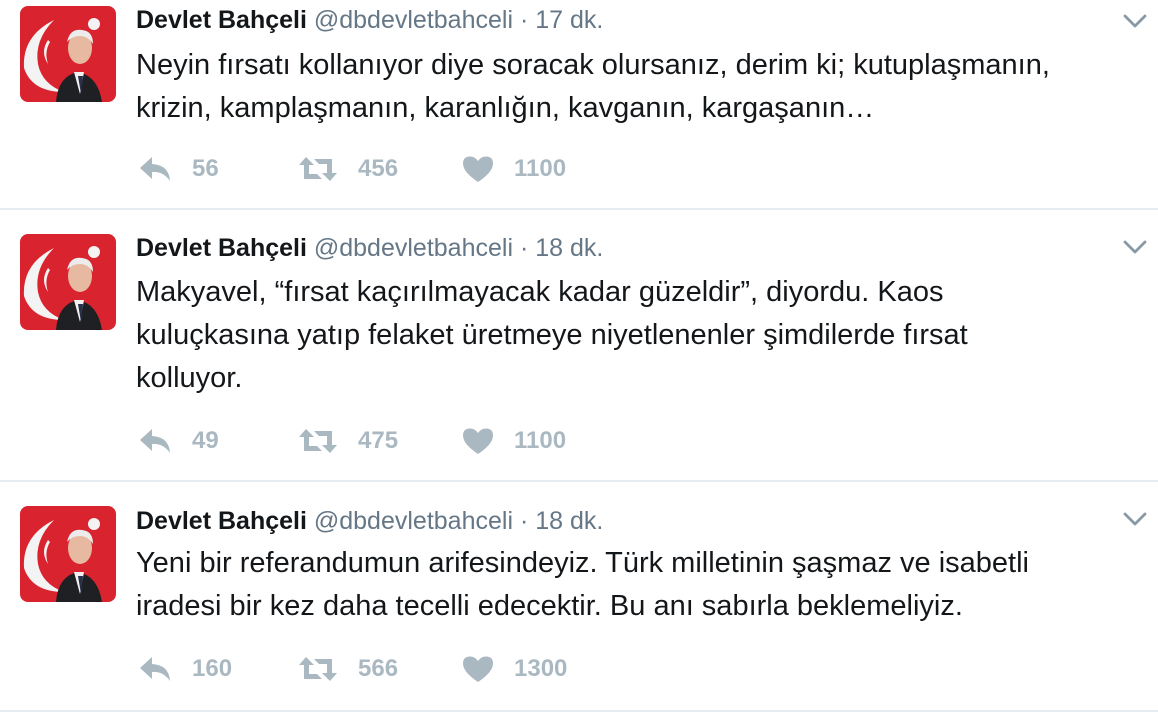 This screenshot has height=714, width=1158. I want to click on retweet-button: 475, so click(348, 441).